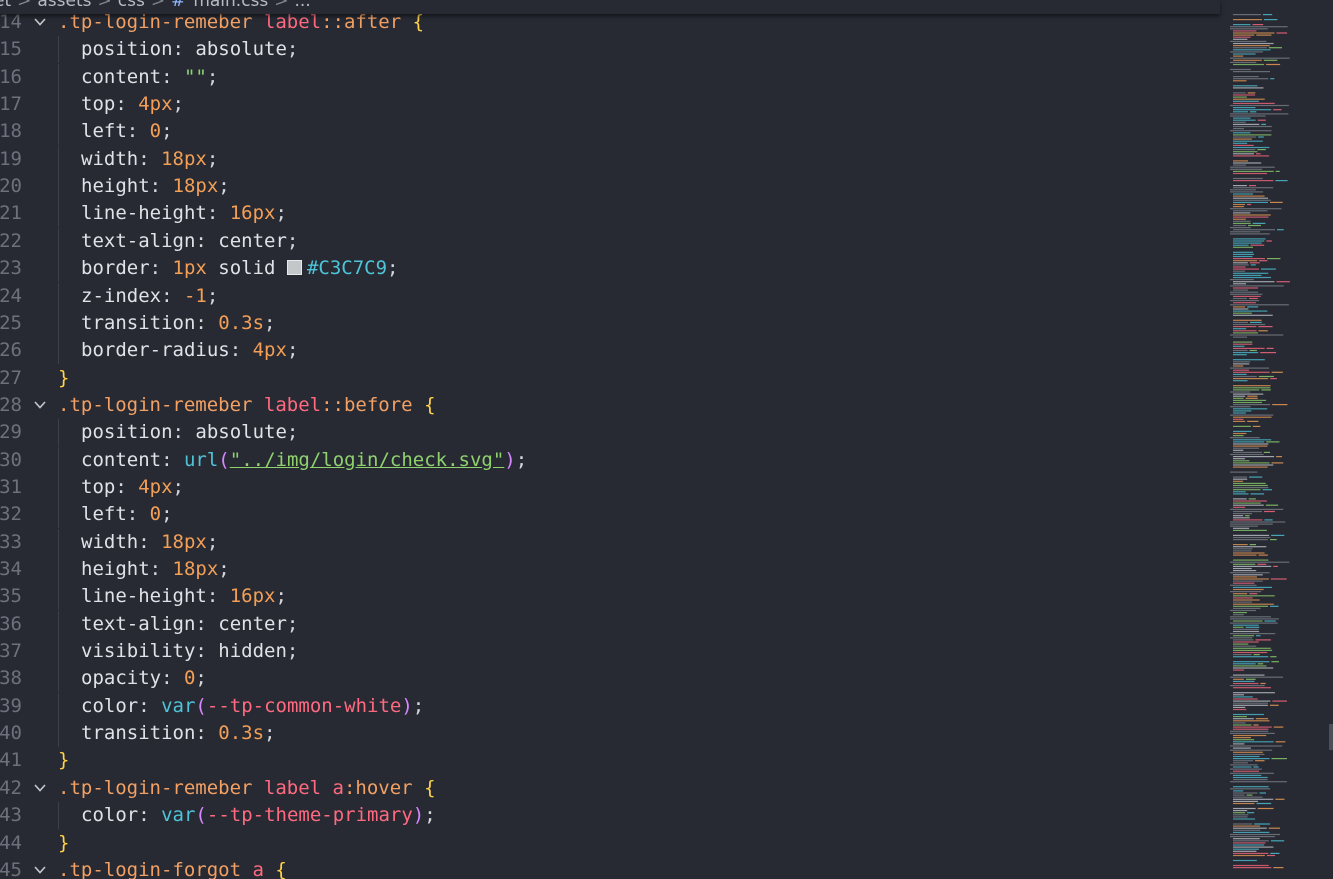  Describe the element at coordinates (611, 868) in the screenshot. I see `code-line: 45 .tp-login-forgot a {` at that location.